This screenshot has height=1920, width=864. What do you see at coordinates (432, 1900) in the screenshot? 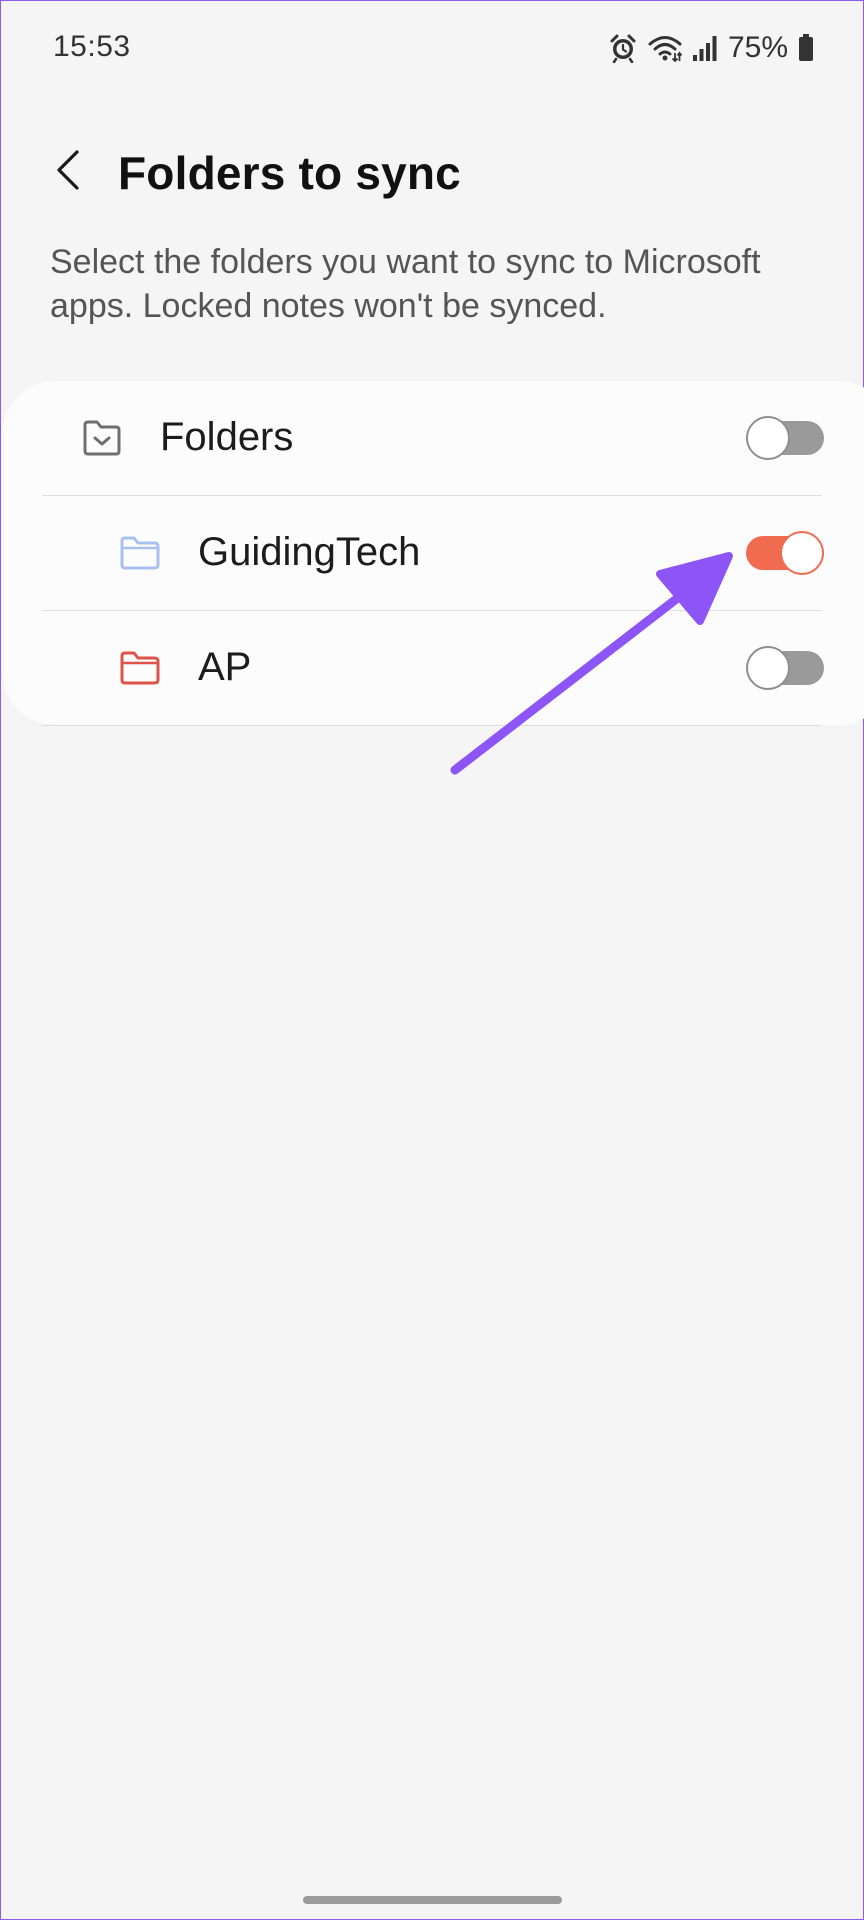
I see `home-indicator` at bounding box center [432, 1900].